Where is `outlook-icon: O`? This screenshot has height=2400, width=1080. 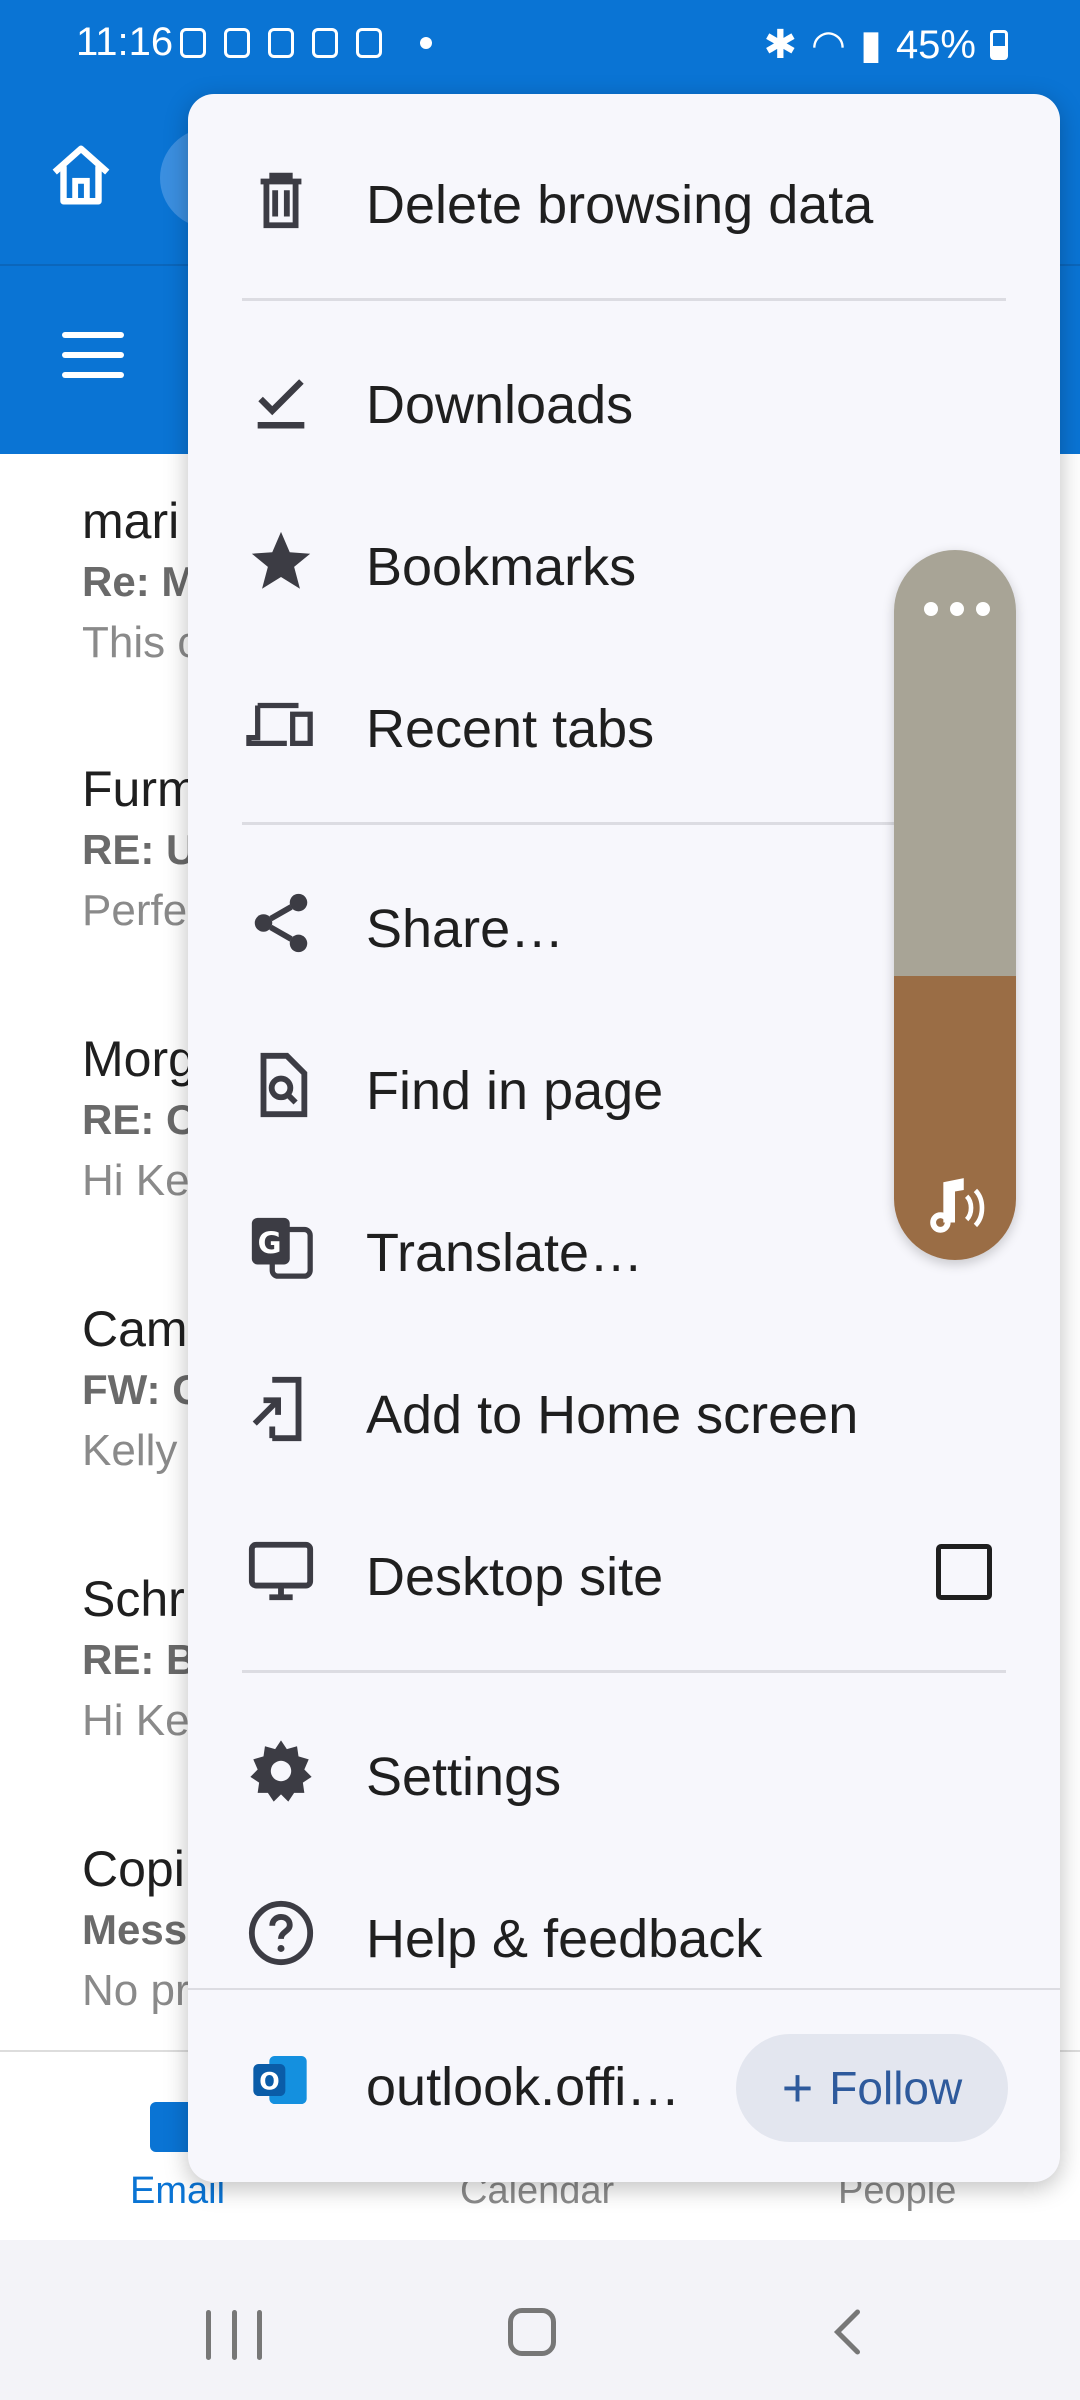 outlook-icon: O is located at coordinates (280, 2080).